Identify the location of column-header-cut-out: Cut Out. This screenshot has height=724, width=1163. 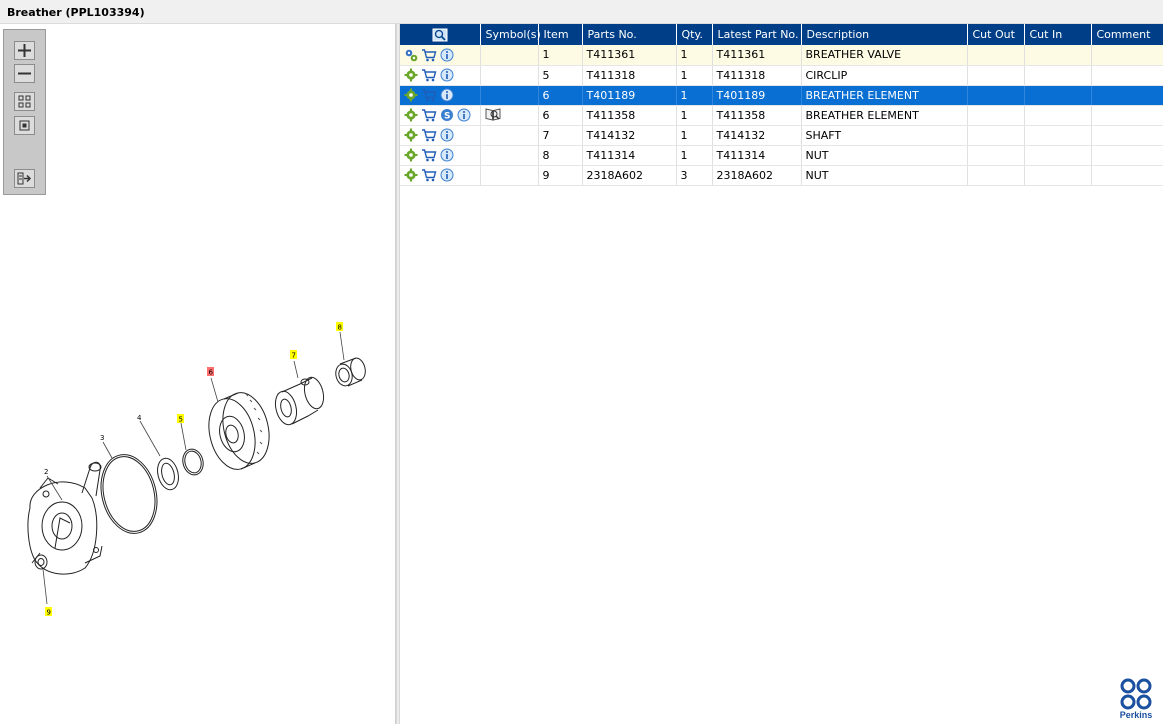
(996, 34).